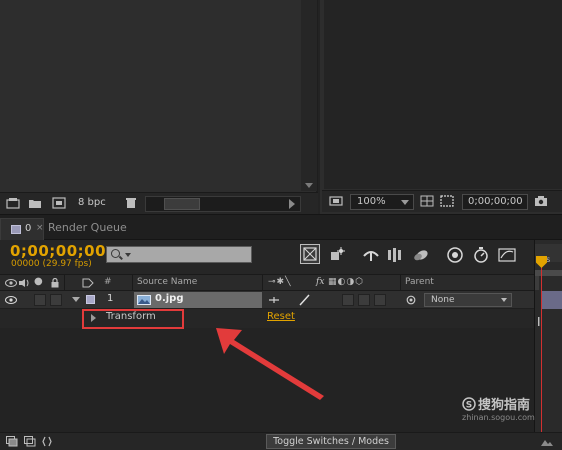  I want to click on video-visibility-eye-icon, so click(11, 300).